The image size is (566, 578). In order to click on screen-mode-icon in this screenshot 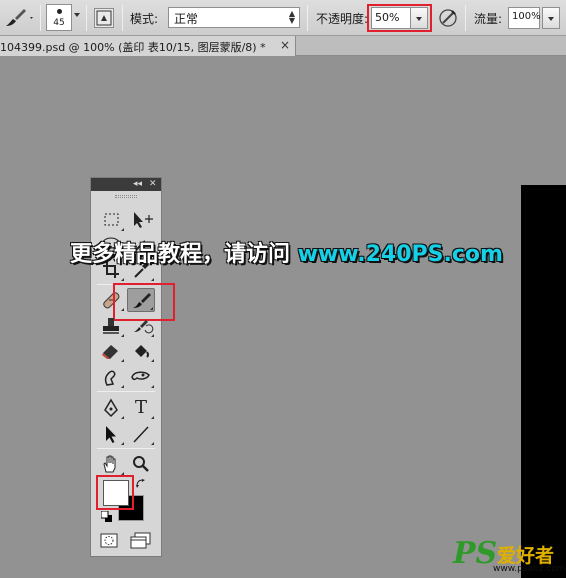, I will do `click(140, 540)`.